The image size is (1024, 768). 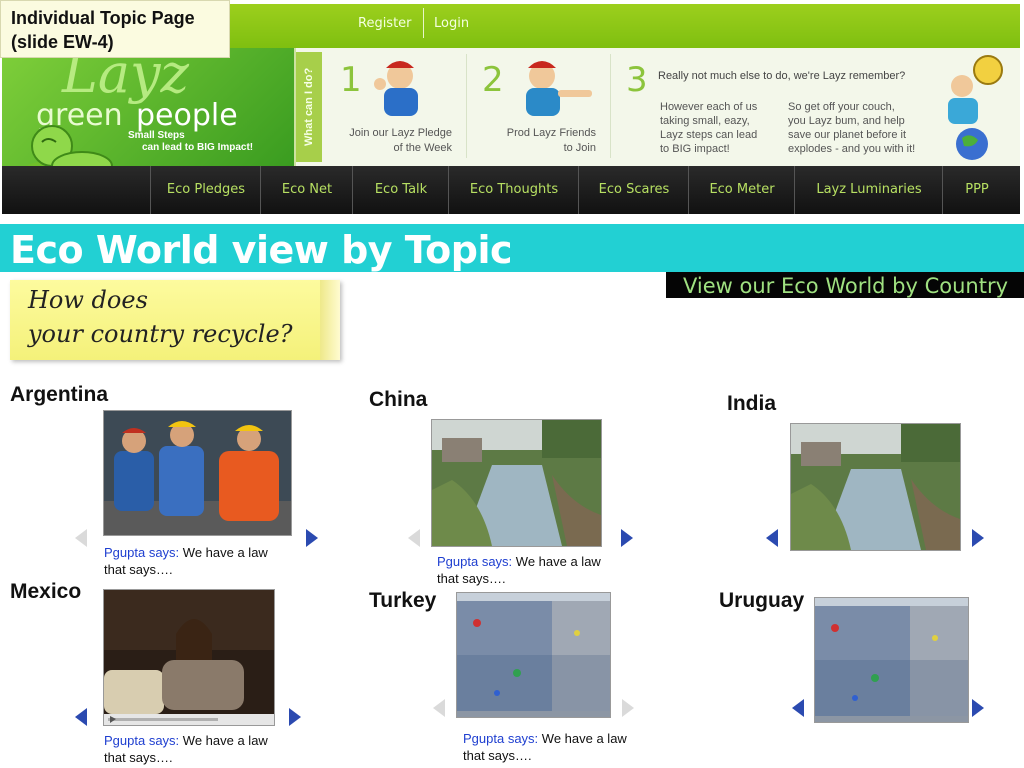 What do you see at coordinates (439, 708) in the screenshot?
I see `turkey-prev-arrow-icon` at bounding box center [439, 708].